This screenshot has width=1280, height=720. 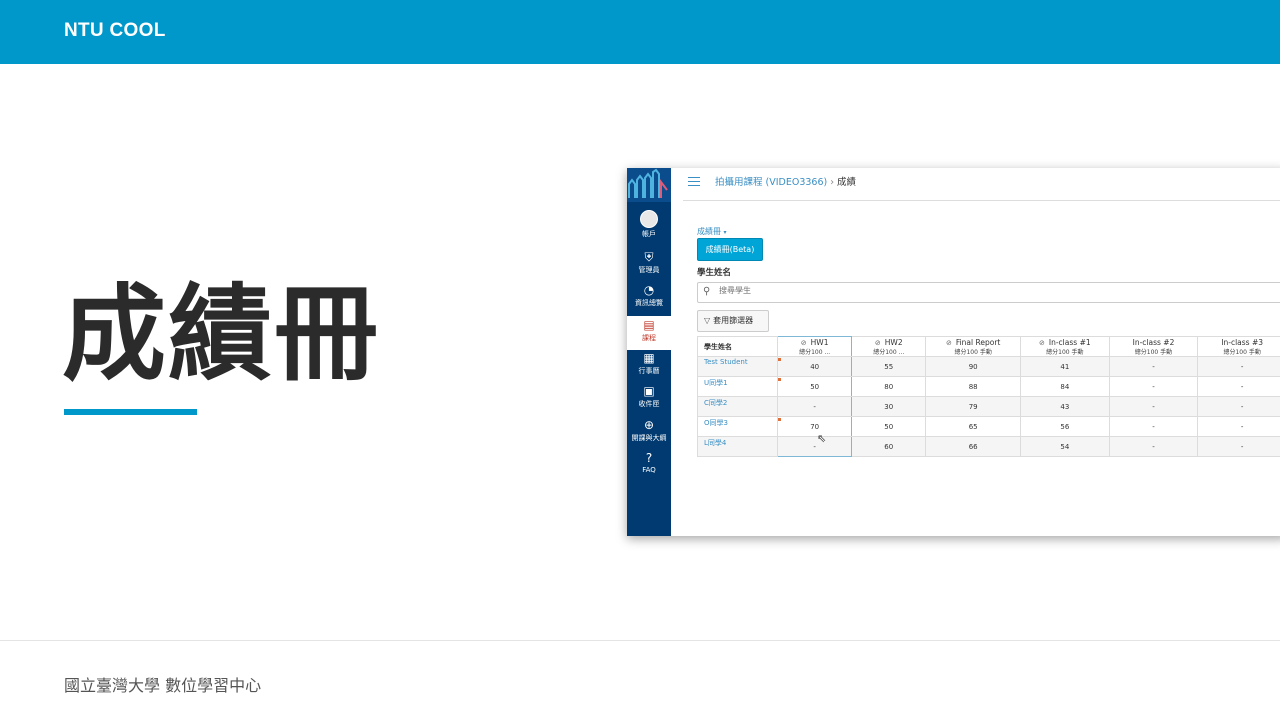 What do you see at coordinates (730, 249) in the screenshot?
I see `gradebook-beta-button: 成績冊(Beta)` at bounding box center [730, 249].